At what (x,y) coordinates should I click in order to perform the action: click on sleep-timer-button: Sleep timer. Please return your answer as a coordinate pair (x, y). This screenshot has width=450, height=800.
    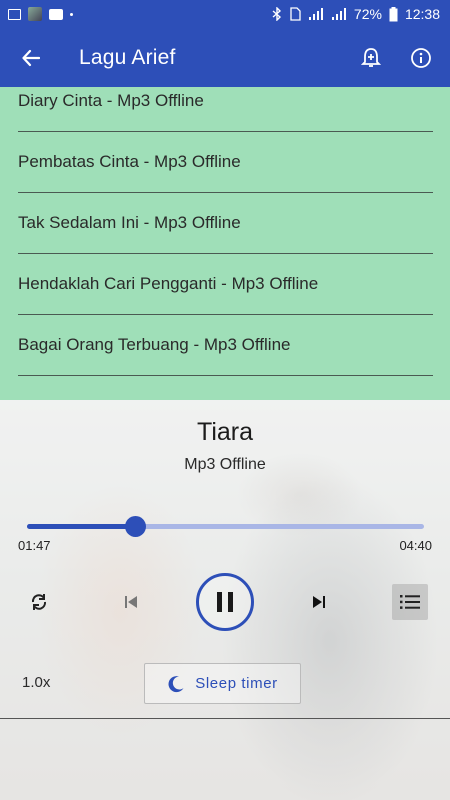
    Looking at the image, I should click on (222, 683).